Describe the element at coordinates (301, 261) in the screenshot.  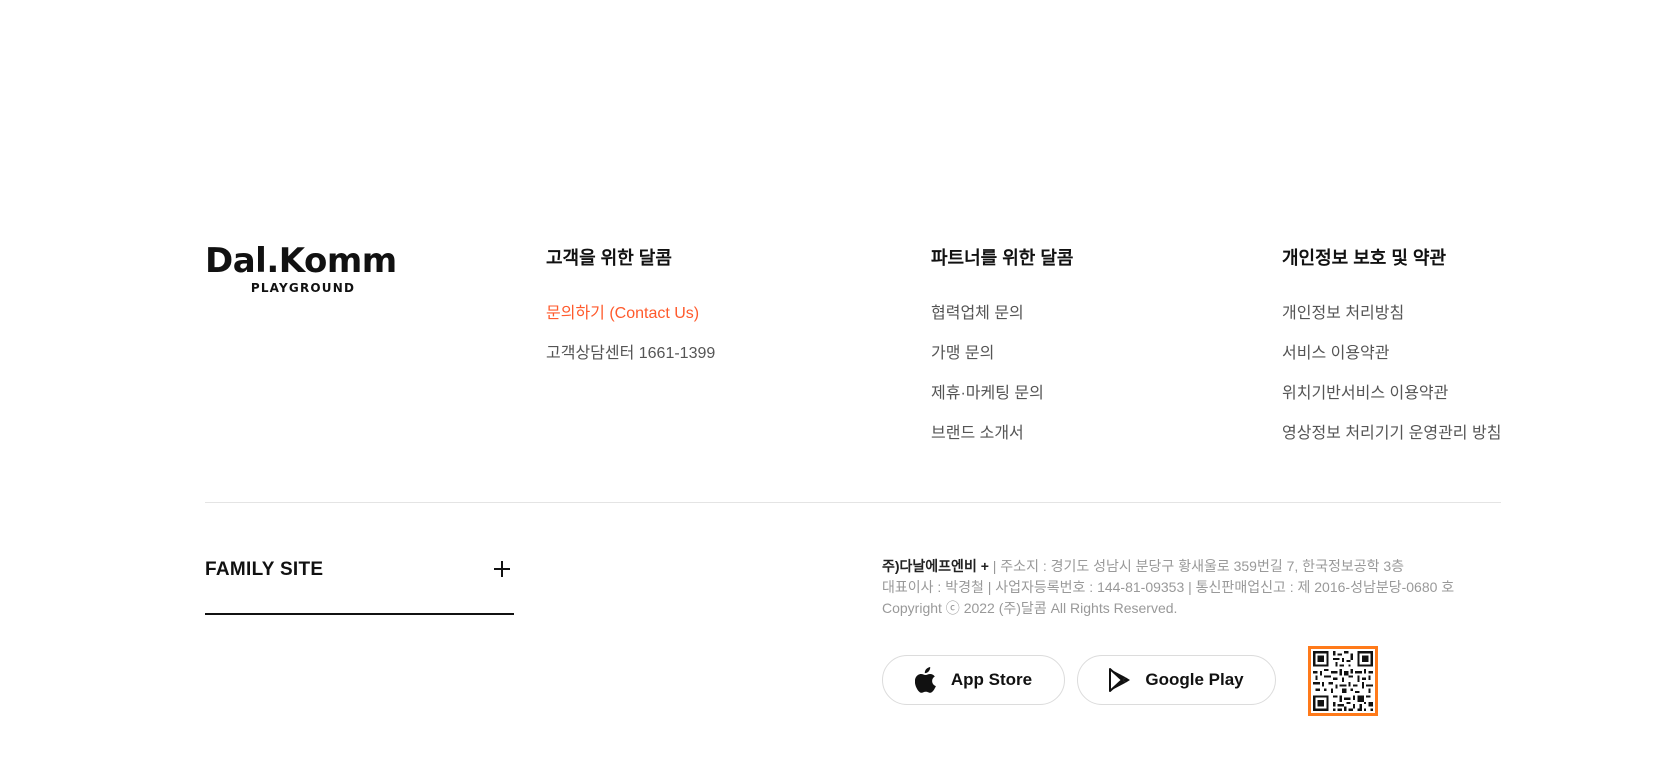
I see `logo-wordmark: Dal.Komm` at that location.